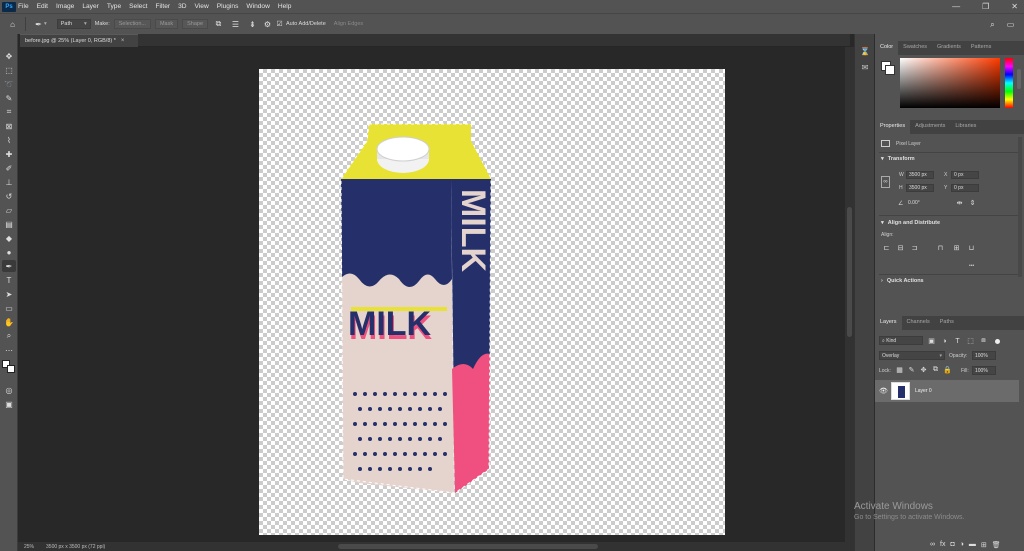  Describe the element at coordinates (912, 355) in the screenshot. I see `blend-mode-select: Overlay ▾` at that location.